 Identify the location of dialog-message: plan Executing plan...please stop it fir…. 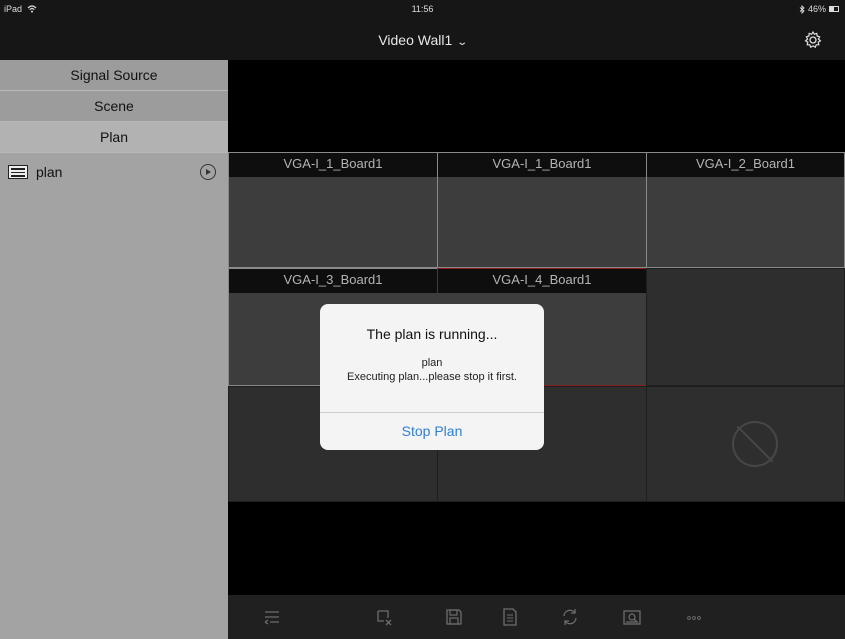
(432, 370).